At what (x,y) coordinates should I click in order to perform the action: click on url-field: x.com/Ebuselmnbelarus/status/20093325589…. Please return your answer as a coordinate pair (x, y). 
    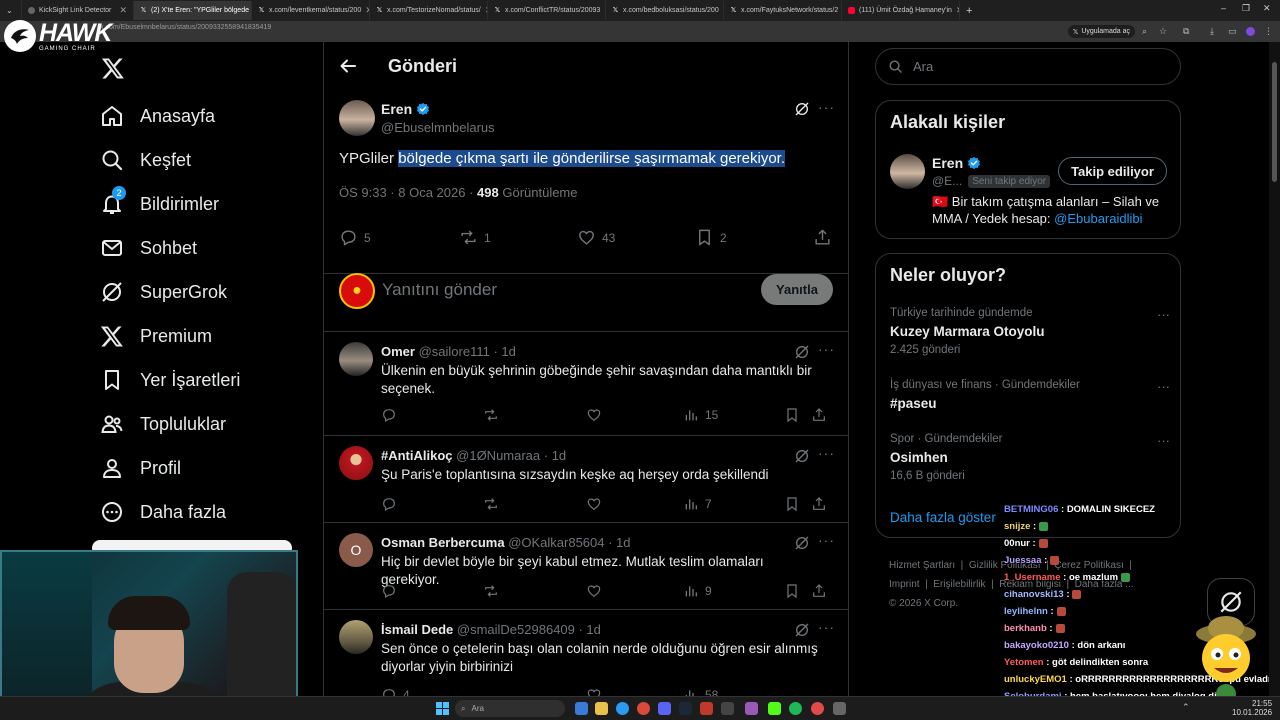
    Looking at the image, I should click on (185, 27).